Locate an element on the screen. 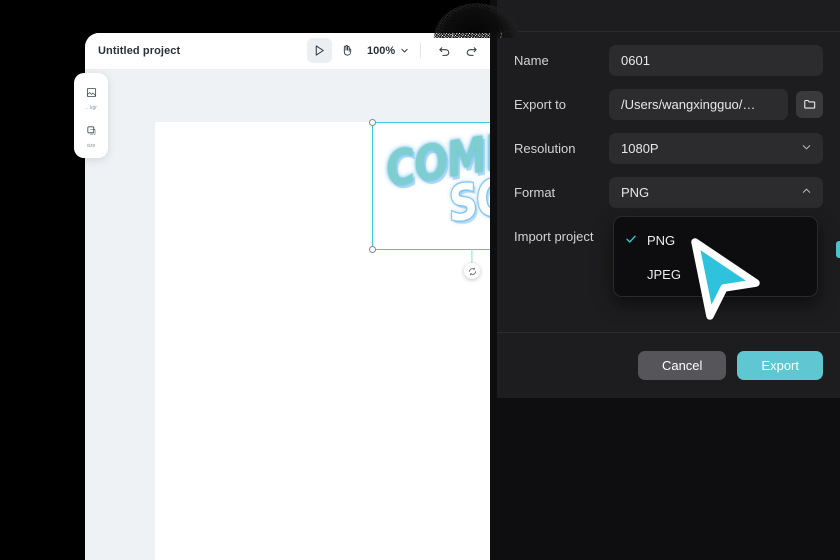 Image resolution: width=840 pixels, height=560 pixels. select-tool-button is located at coordinates (319, 50).